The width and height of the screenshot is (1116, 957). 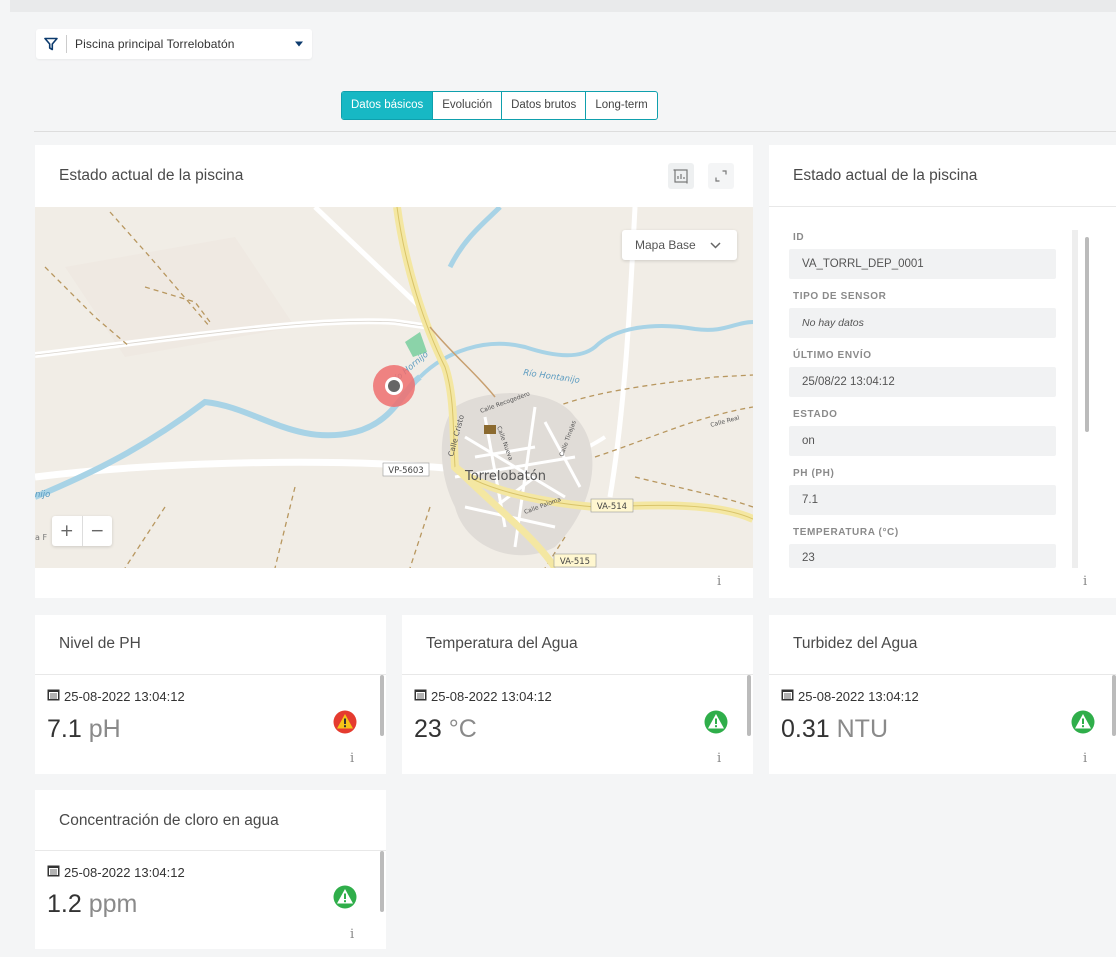 I want to click on top-strip, so click(x=563, y=6).